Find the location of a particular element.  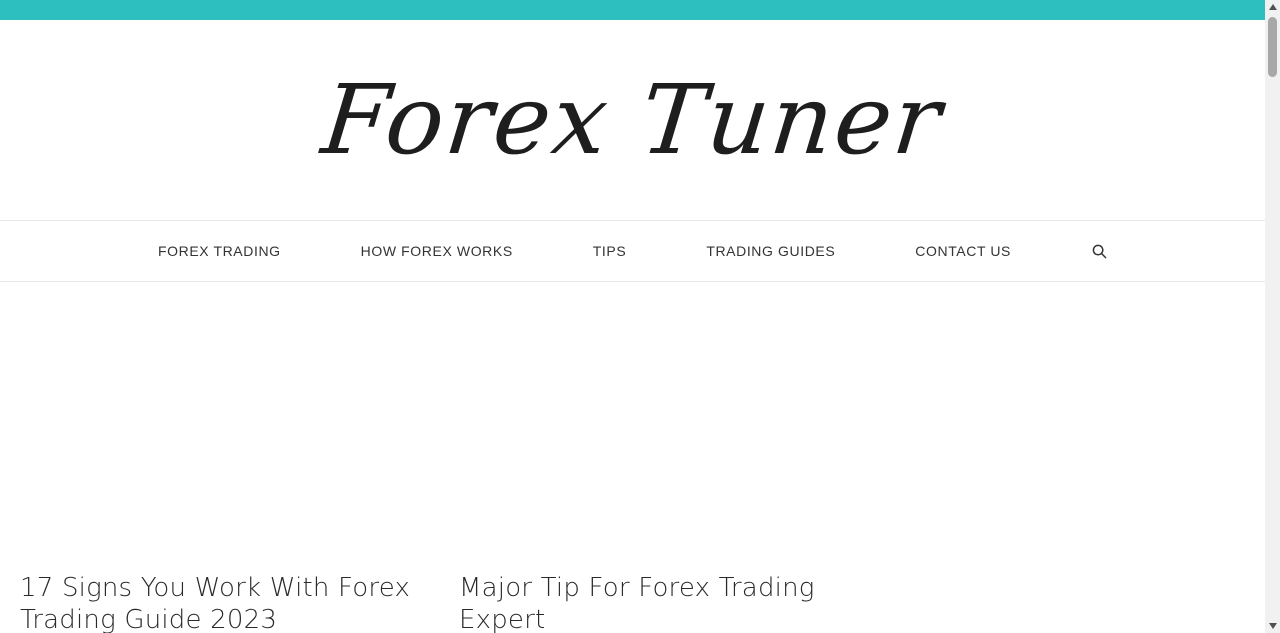

scroll-down-arrow-icon is located at coordinates (1272, 626).